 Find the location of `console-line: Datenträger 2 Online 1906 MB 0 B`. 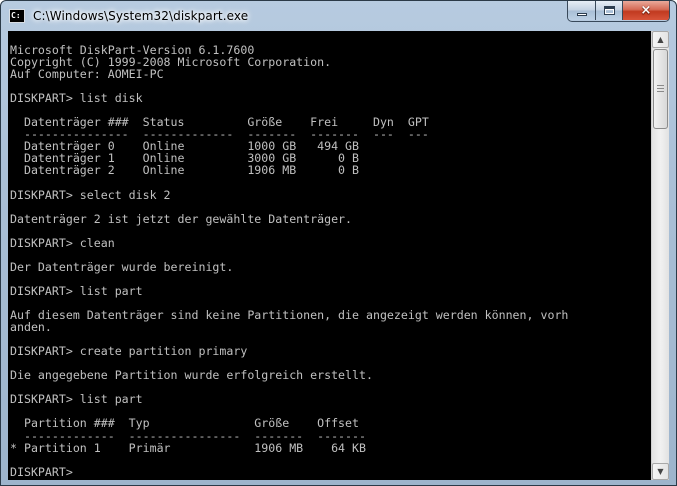

console-line: Datenträger 2 Online 1906 MB 0 B is located at coordinates (185, 170).